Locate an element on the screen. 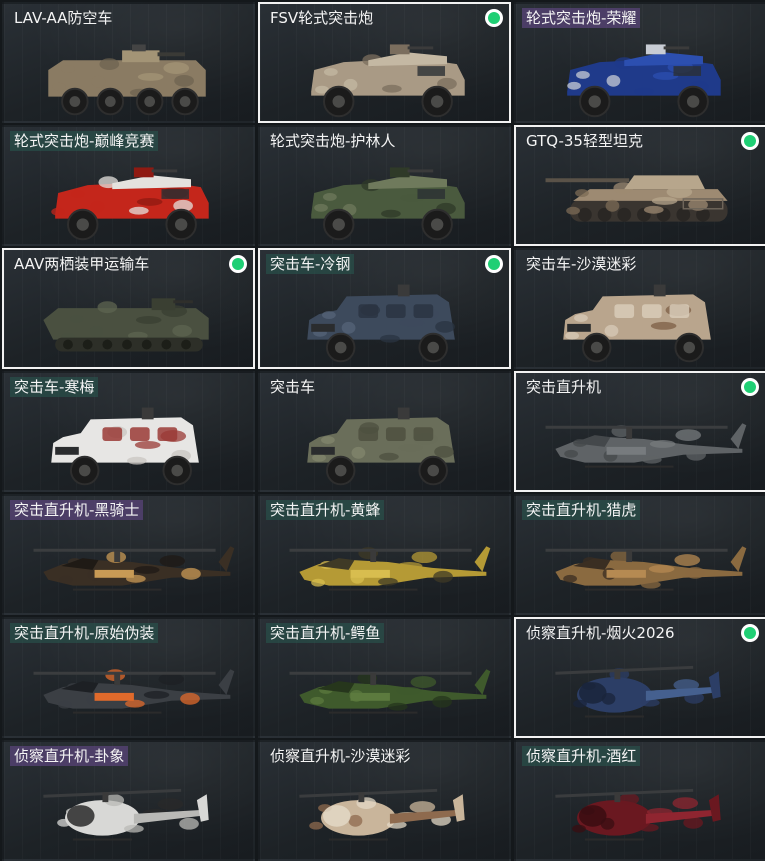 The image size is (765, 861). vehicle-card: 突击车-沙漠迷彩 is located at coordinates (639, 308).